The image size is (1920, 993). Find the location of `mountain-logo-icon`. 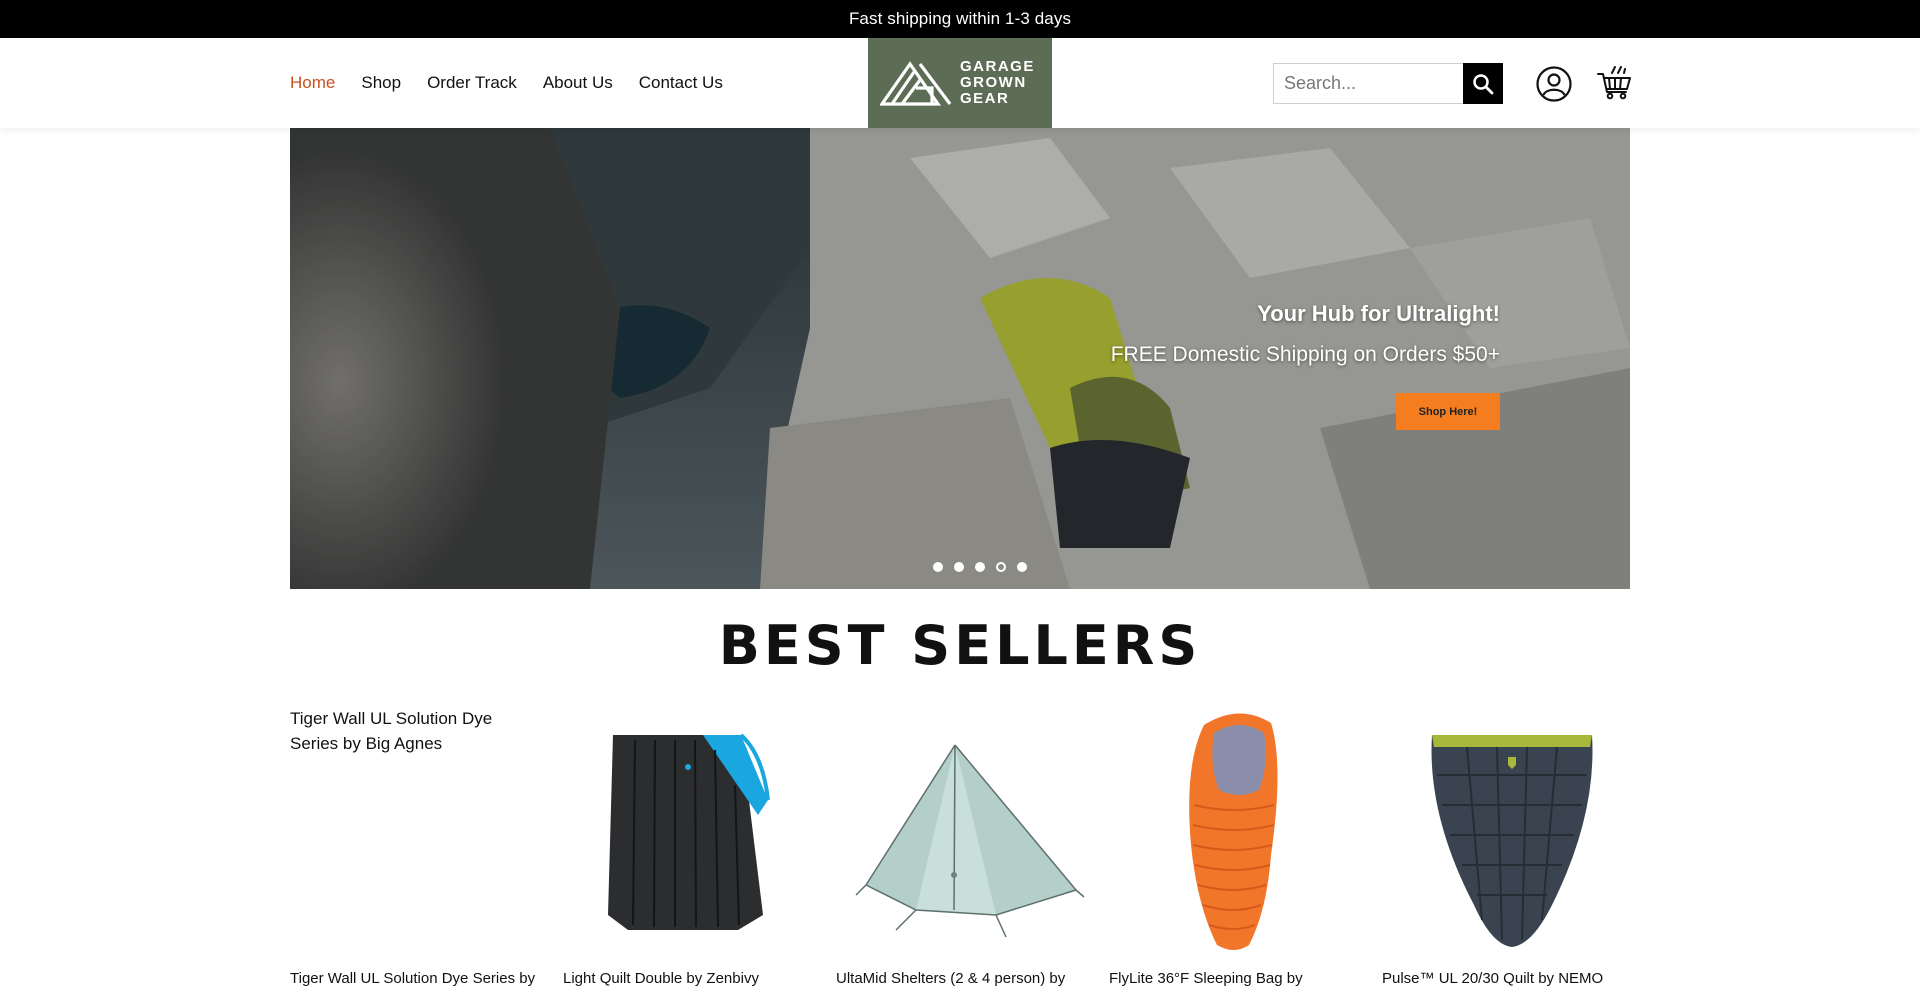

mountain-logo-icon is located at coordinates (916, 83).